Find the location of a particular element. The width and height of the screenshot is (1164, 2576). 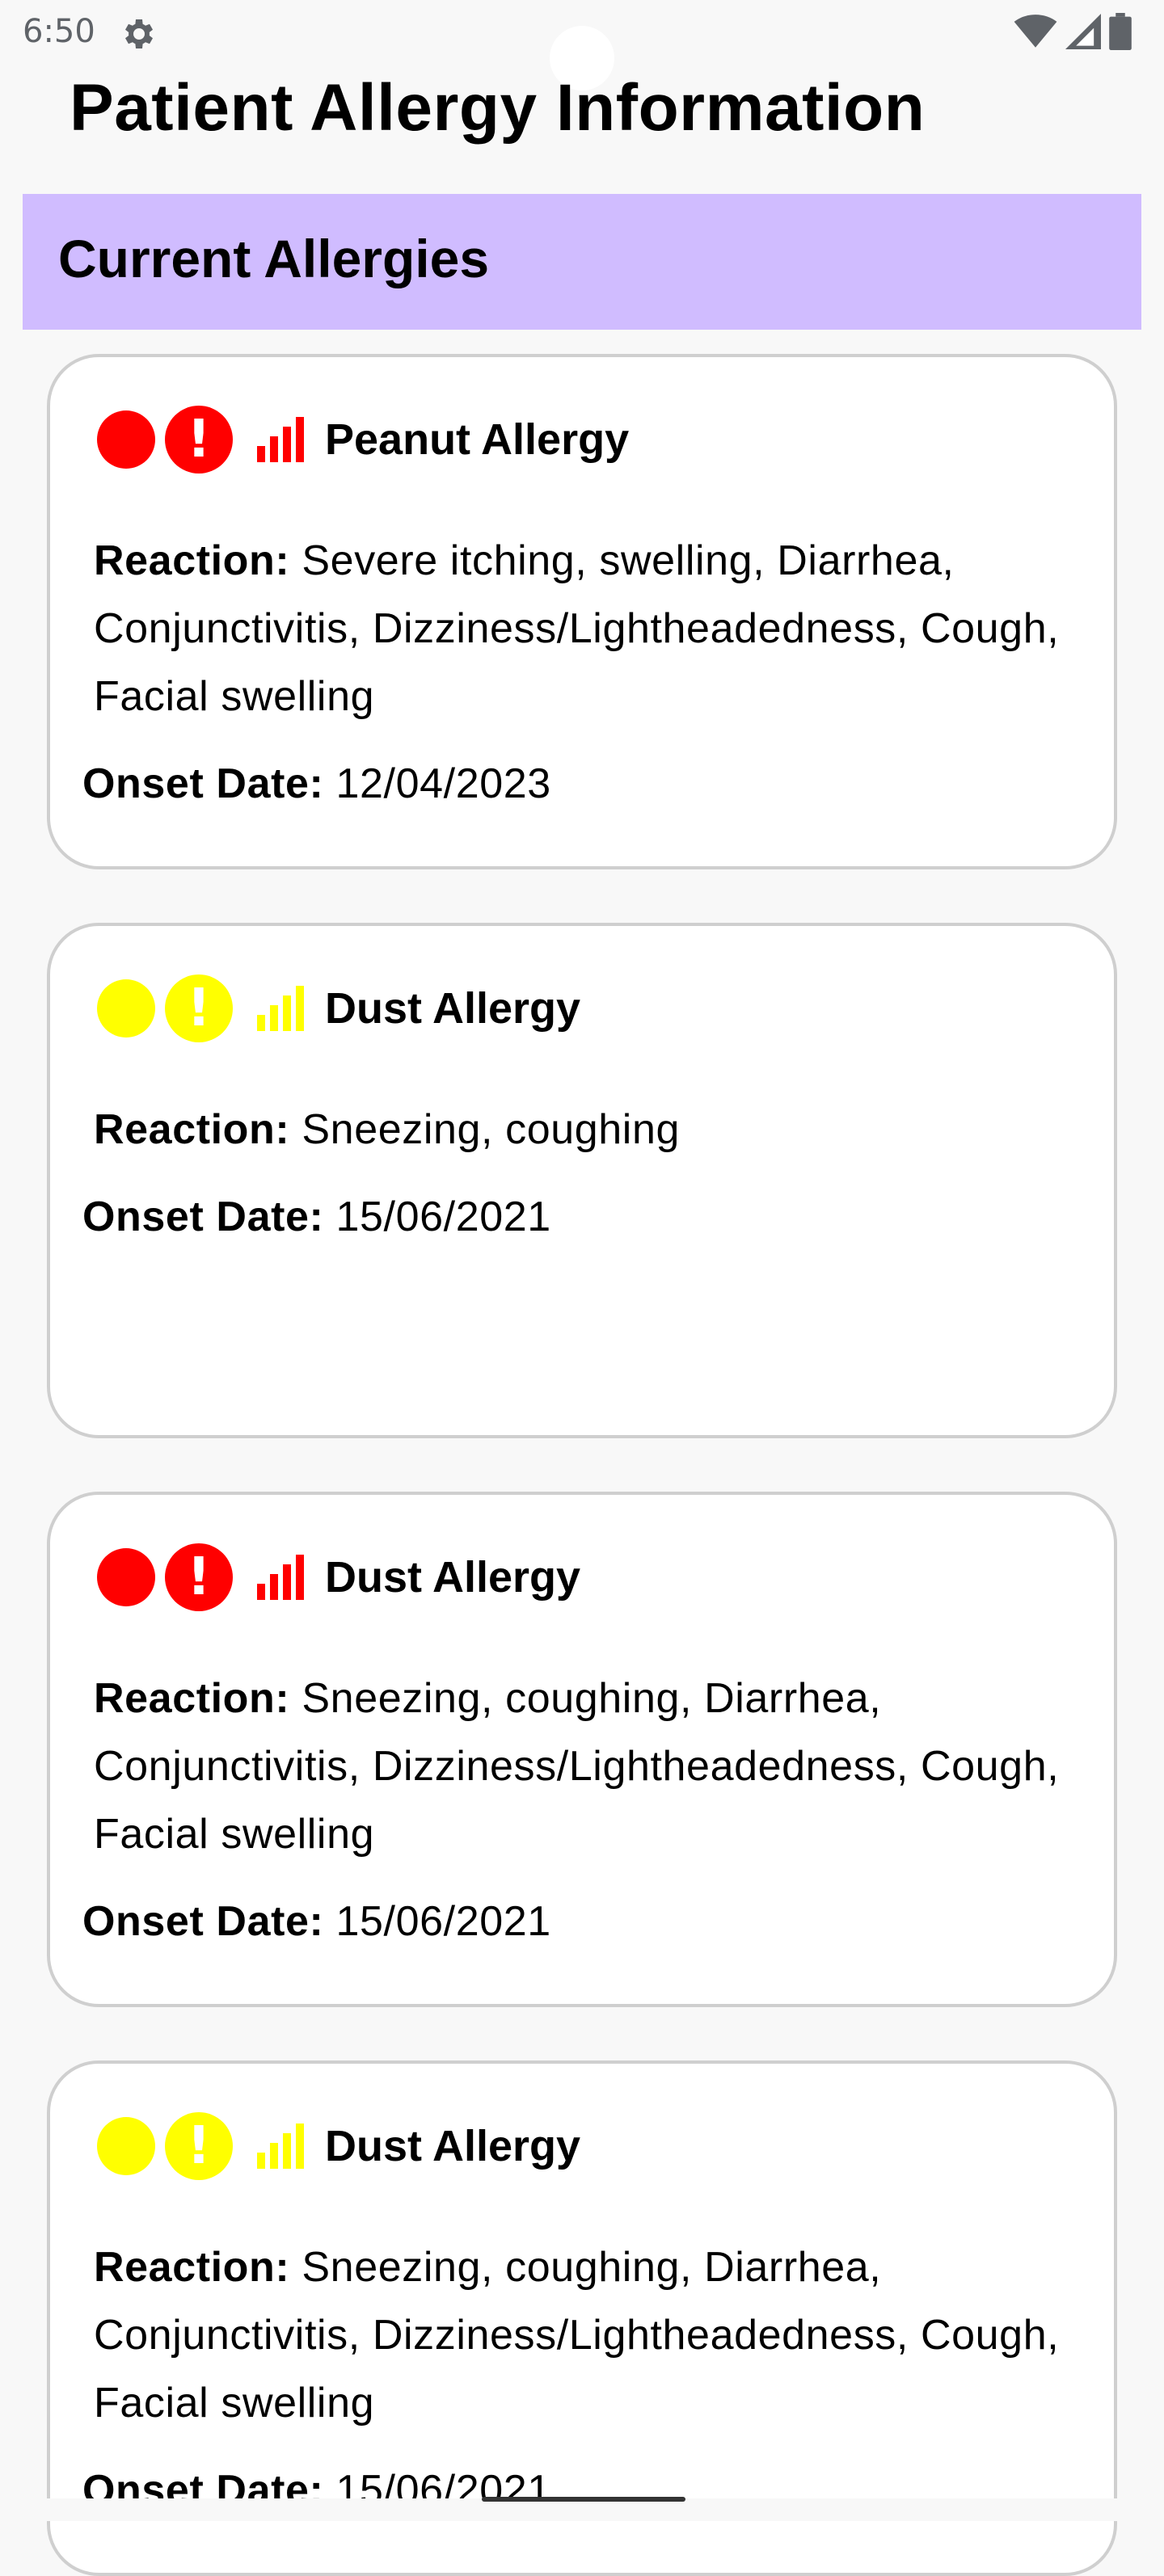

status-time: 6:50 is located at coordinates (59, 31).